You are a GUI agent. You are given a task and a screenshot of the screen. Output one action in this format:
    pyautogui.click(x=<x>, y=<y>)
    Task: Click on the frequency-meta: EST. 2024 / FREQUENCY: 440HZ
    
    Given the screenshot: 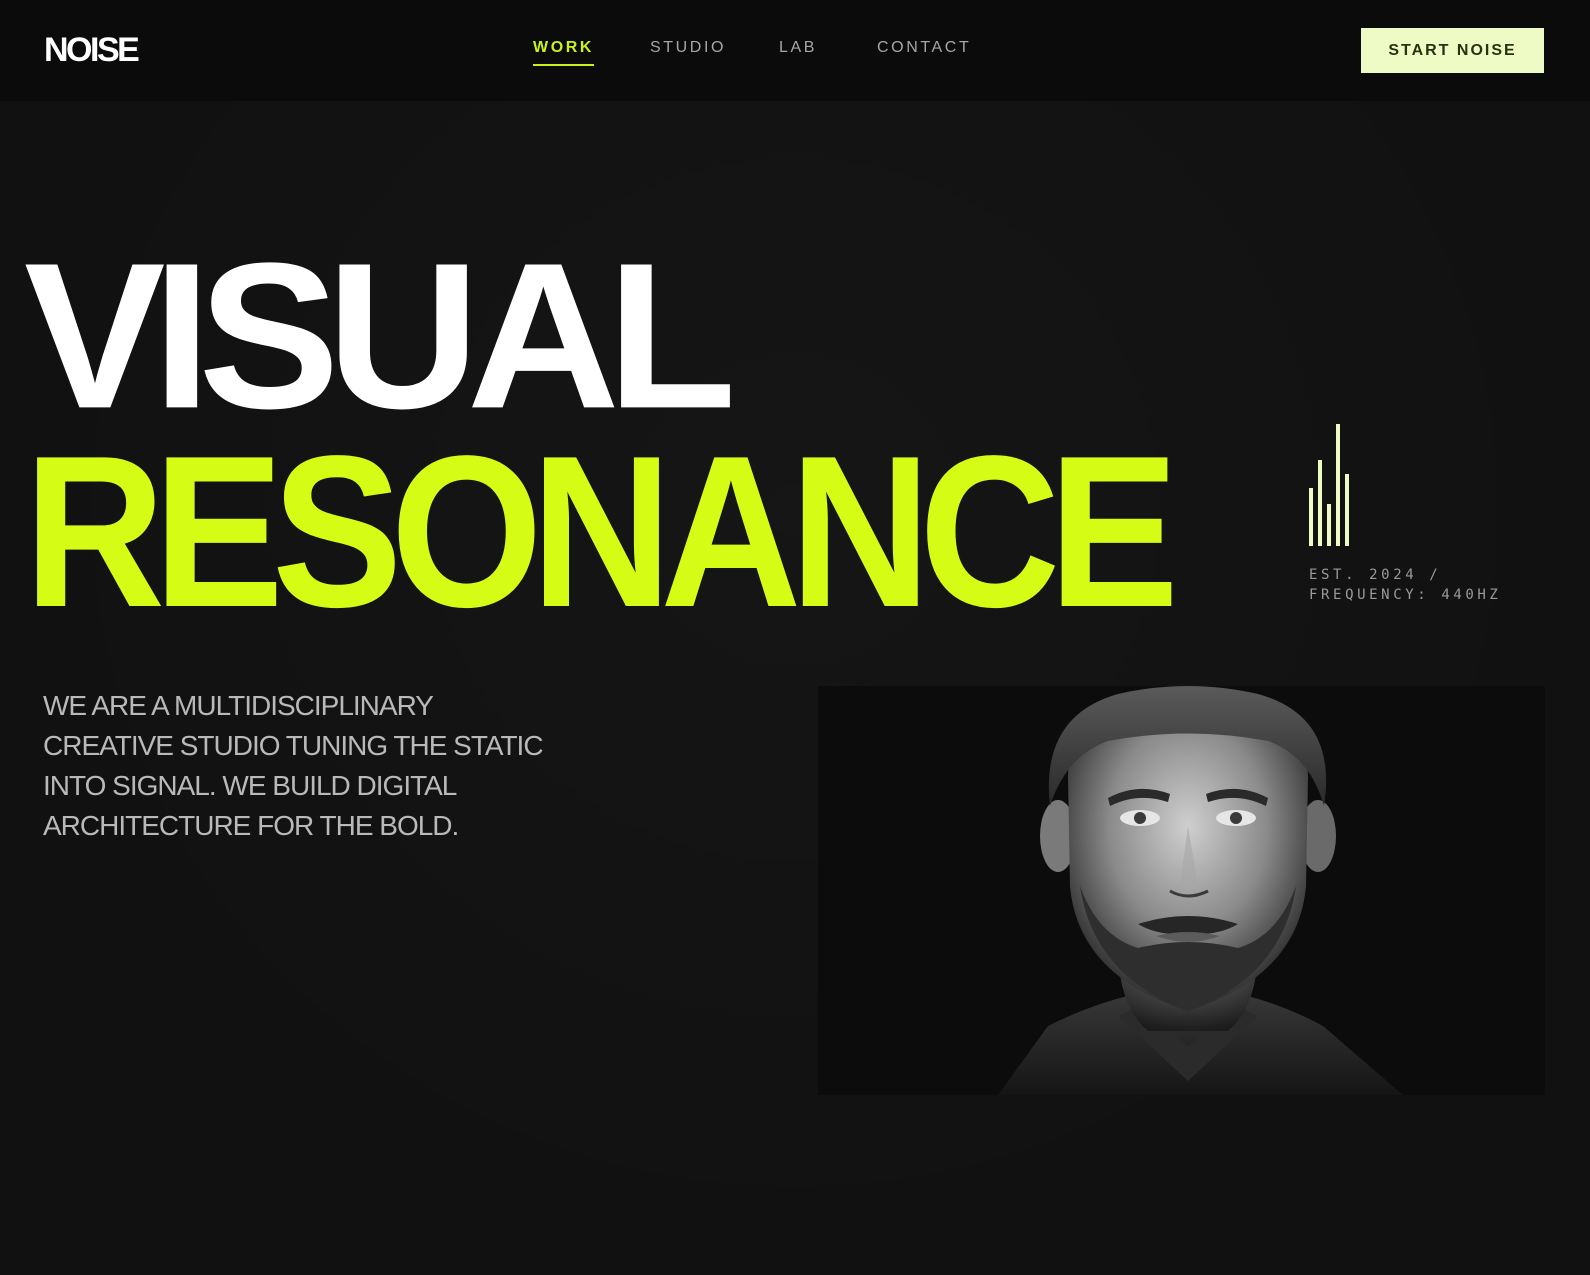 What is the action you would take?
    pyautogui.click(x=1405, y=585)
    